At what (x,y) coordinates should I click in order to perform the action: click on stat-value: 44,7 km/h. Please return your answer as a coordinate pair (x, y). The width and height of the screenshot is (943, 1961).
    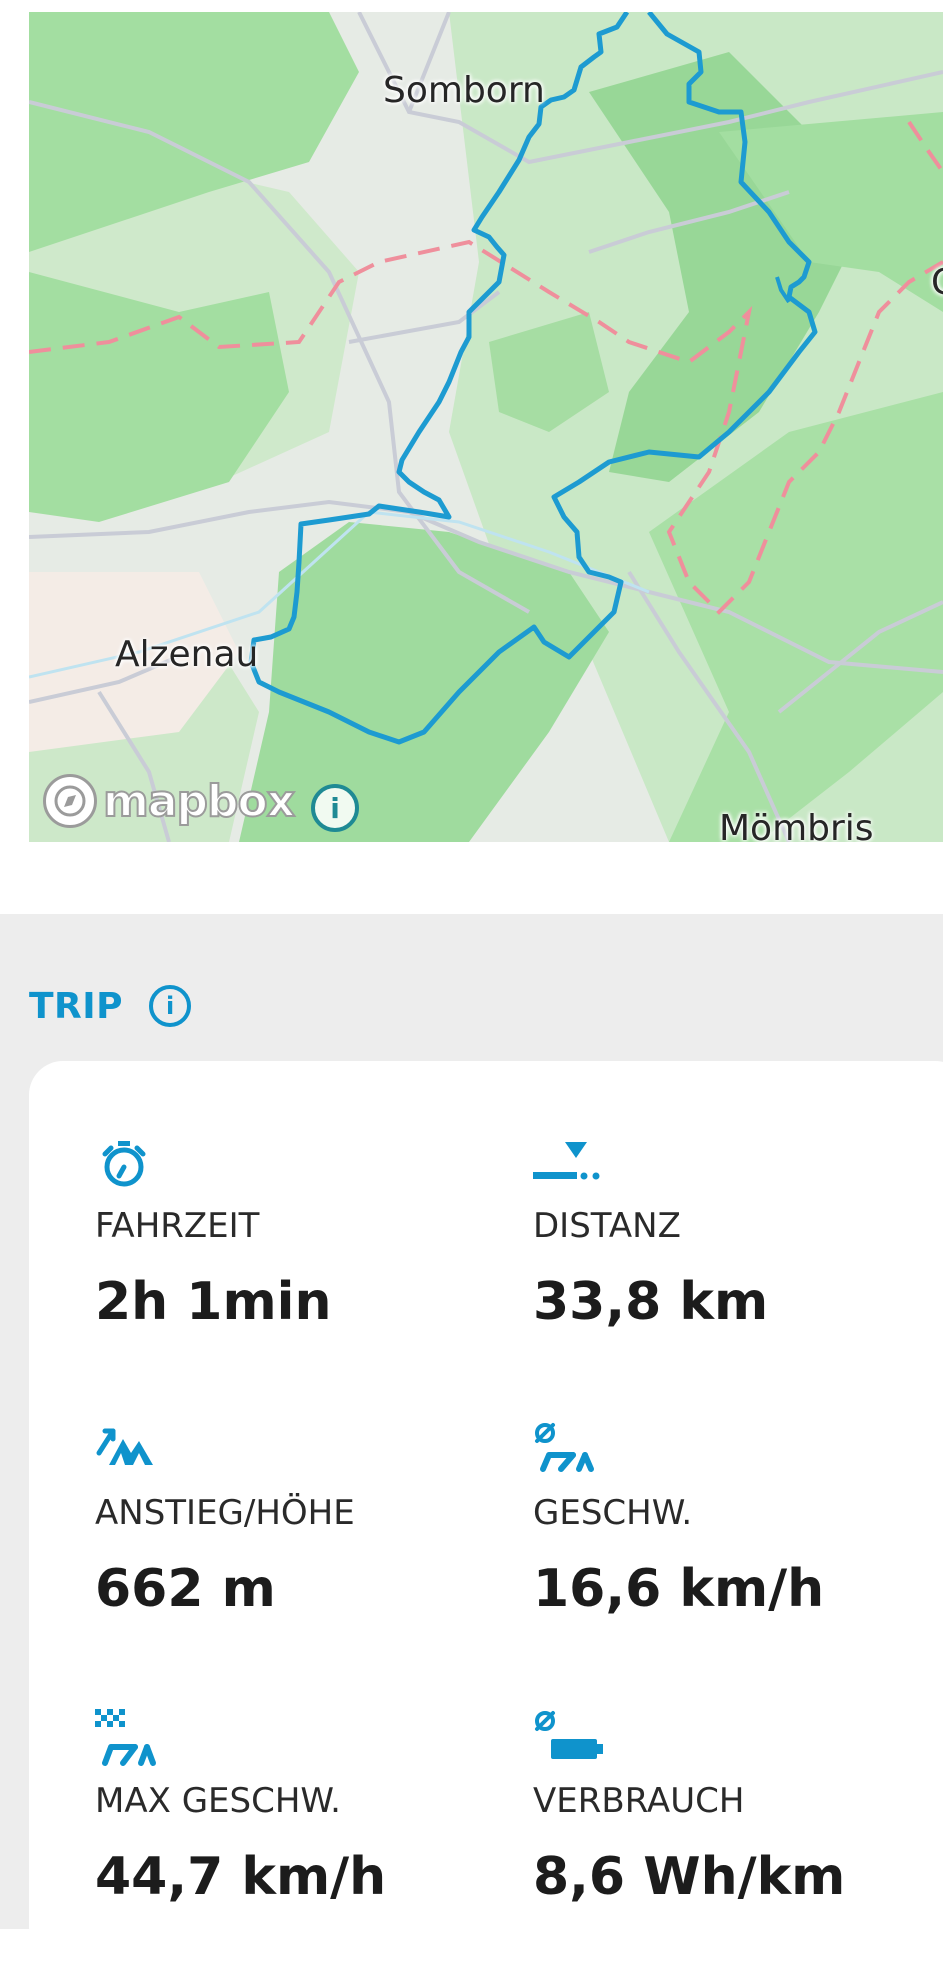
    Looking at the image, I should click on (241, 1877).